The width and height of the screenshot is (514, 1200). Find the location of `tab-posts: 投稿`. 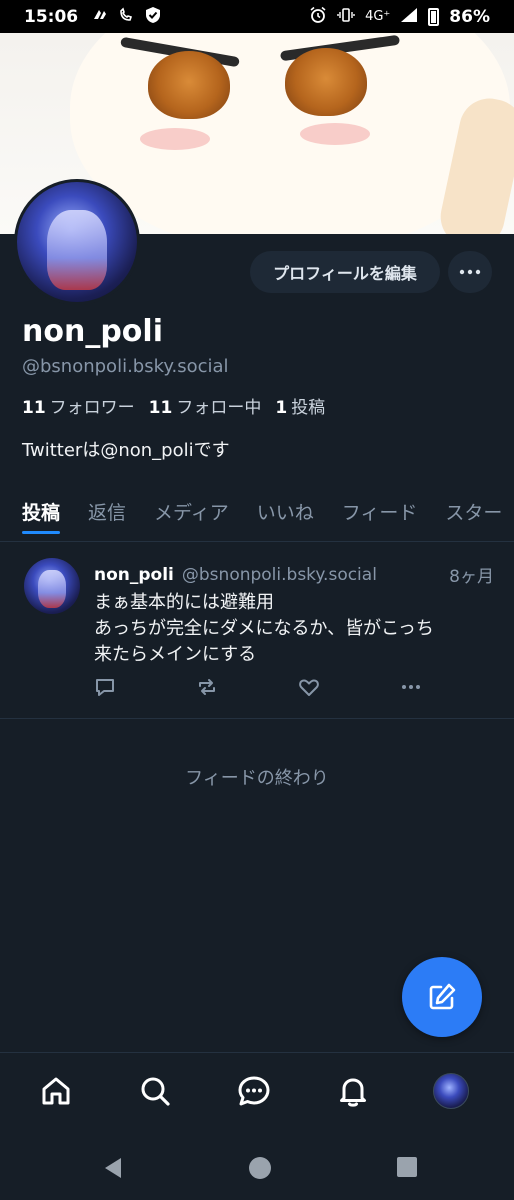

tab-posts: 投稿 is located at coordinates (37, 517).